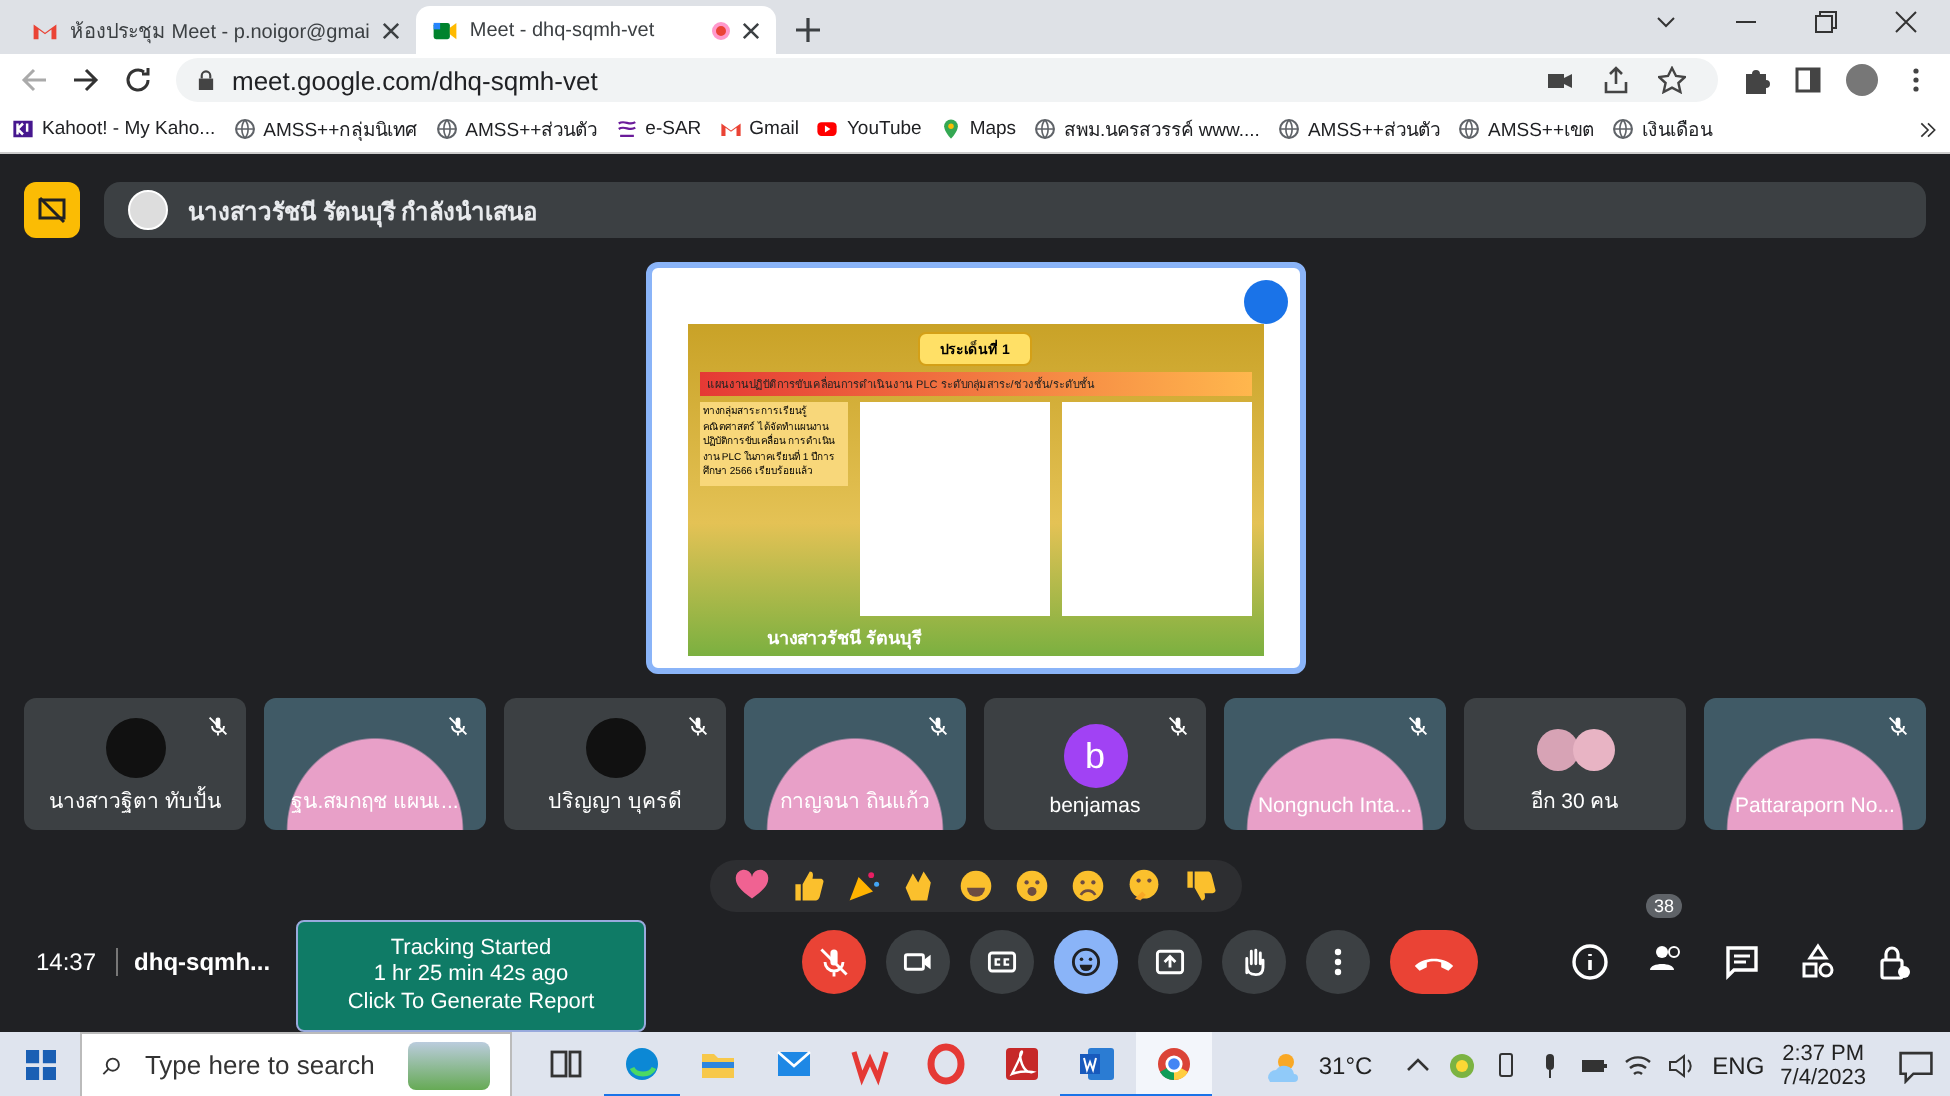 The height and width of the screenshot is (1096, 1950). Describe the element at coordinates (807, 886) in the screenshot. I see `thumbs-up-icon` at that location.